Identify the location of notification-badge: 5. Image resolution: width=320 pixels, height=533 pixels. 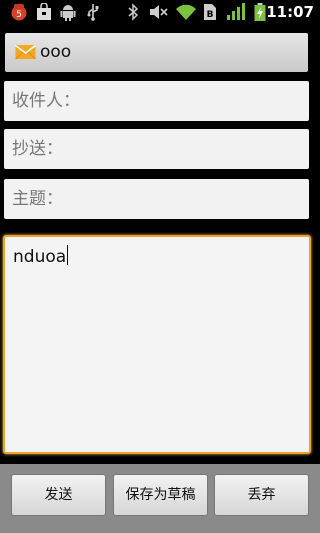
(19, 15).